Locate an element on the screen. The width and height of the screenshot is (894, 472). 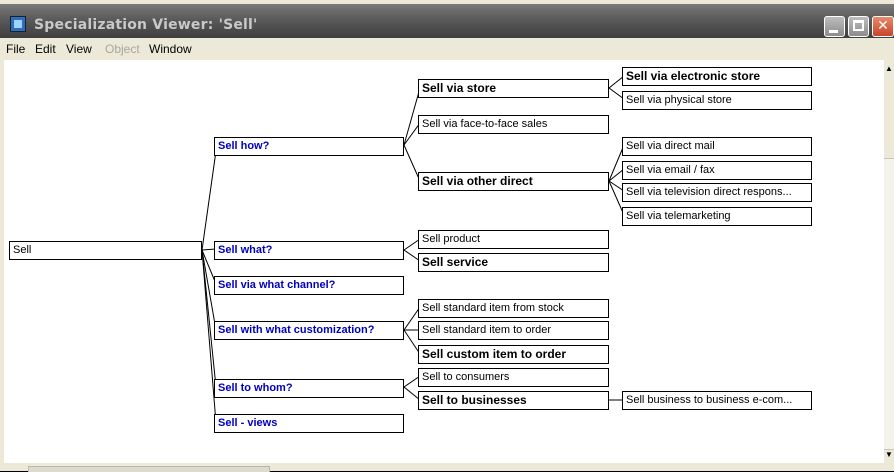
node-sell-channel: Sell via what channel? is located at coordinates (309, 285).